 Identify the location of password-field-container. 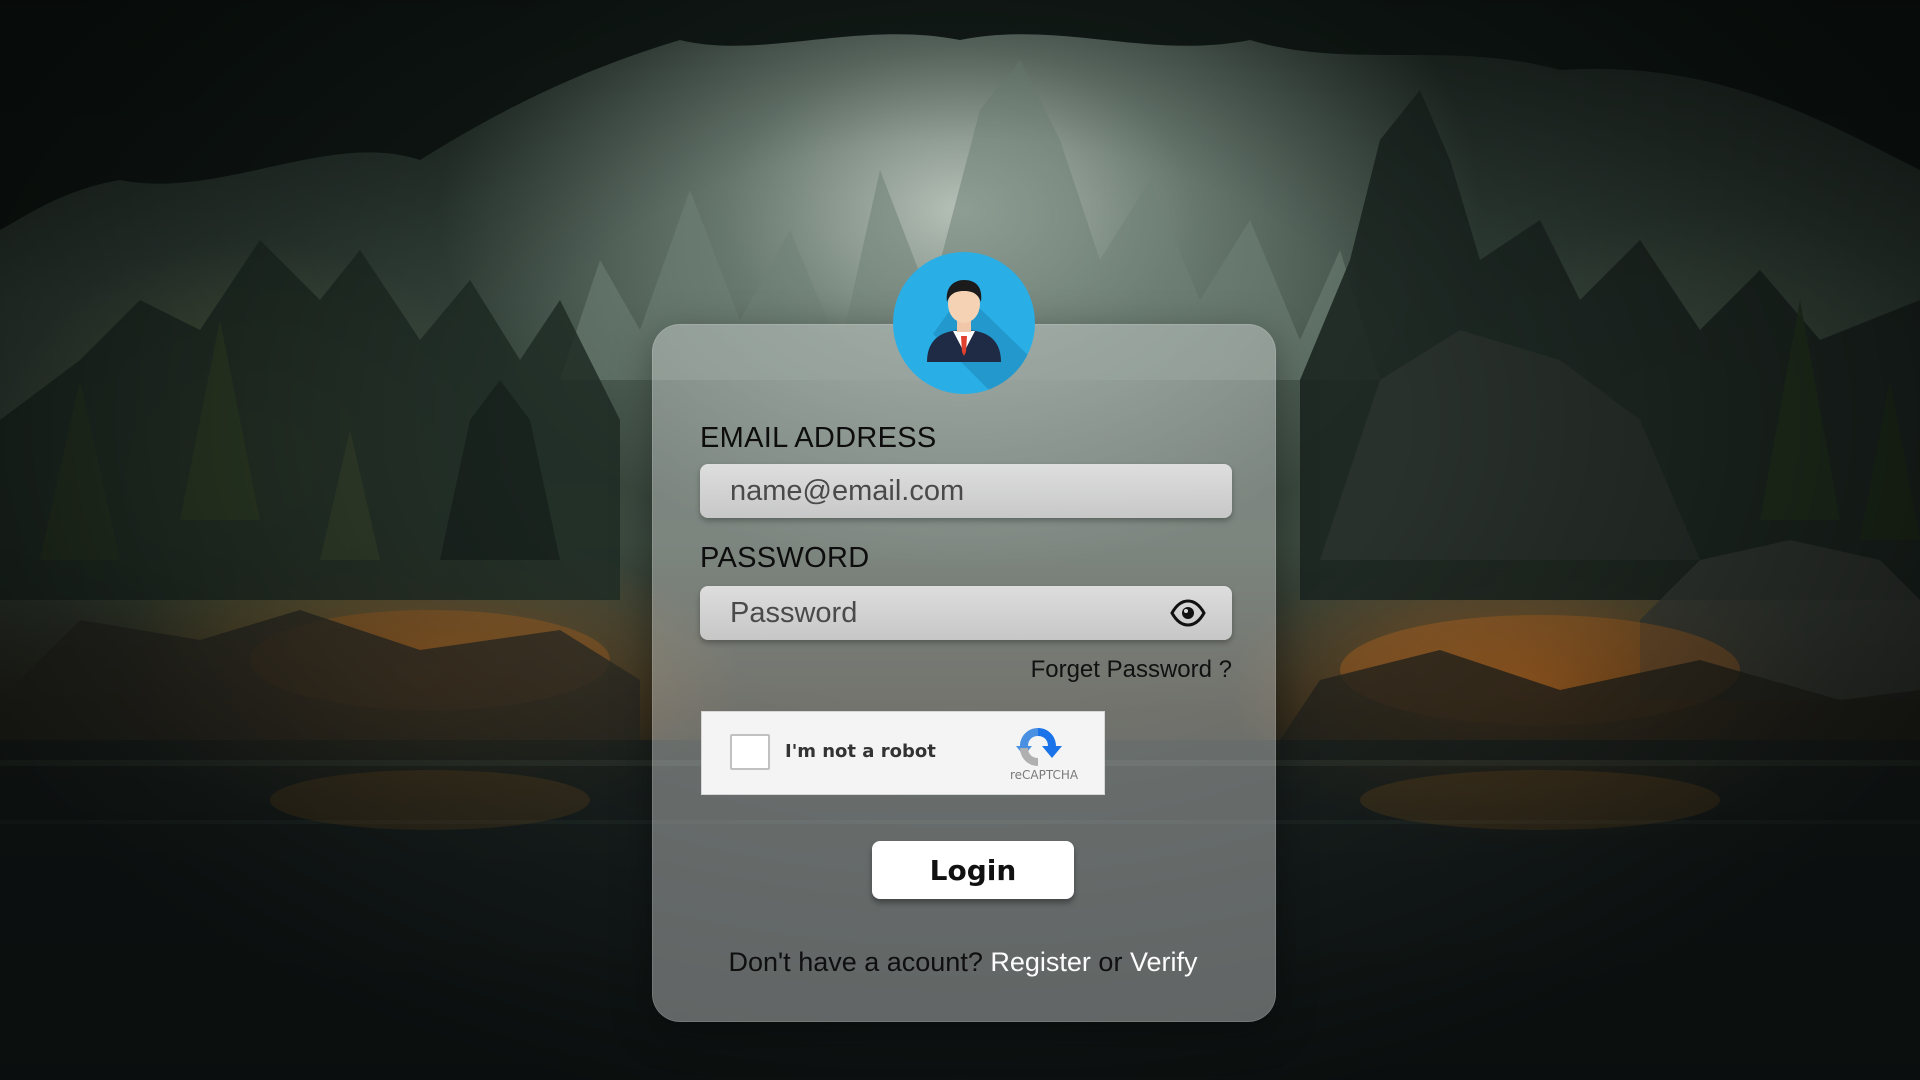
(966, 613).